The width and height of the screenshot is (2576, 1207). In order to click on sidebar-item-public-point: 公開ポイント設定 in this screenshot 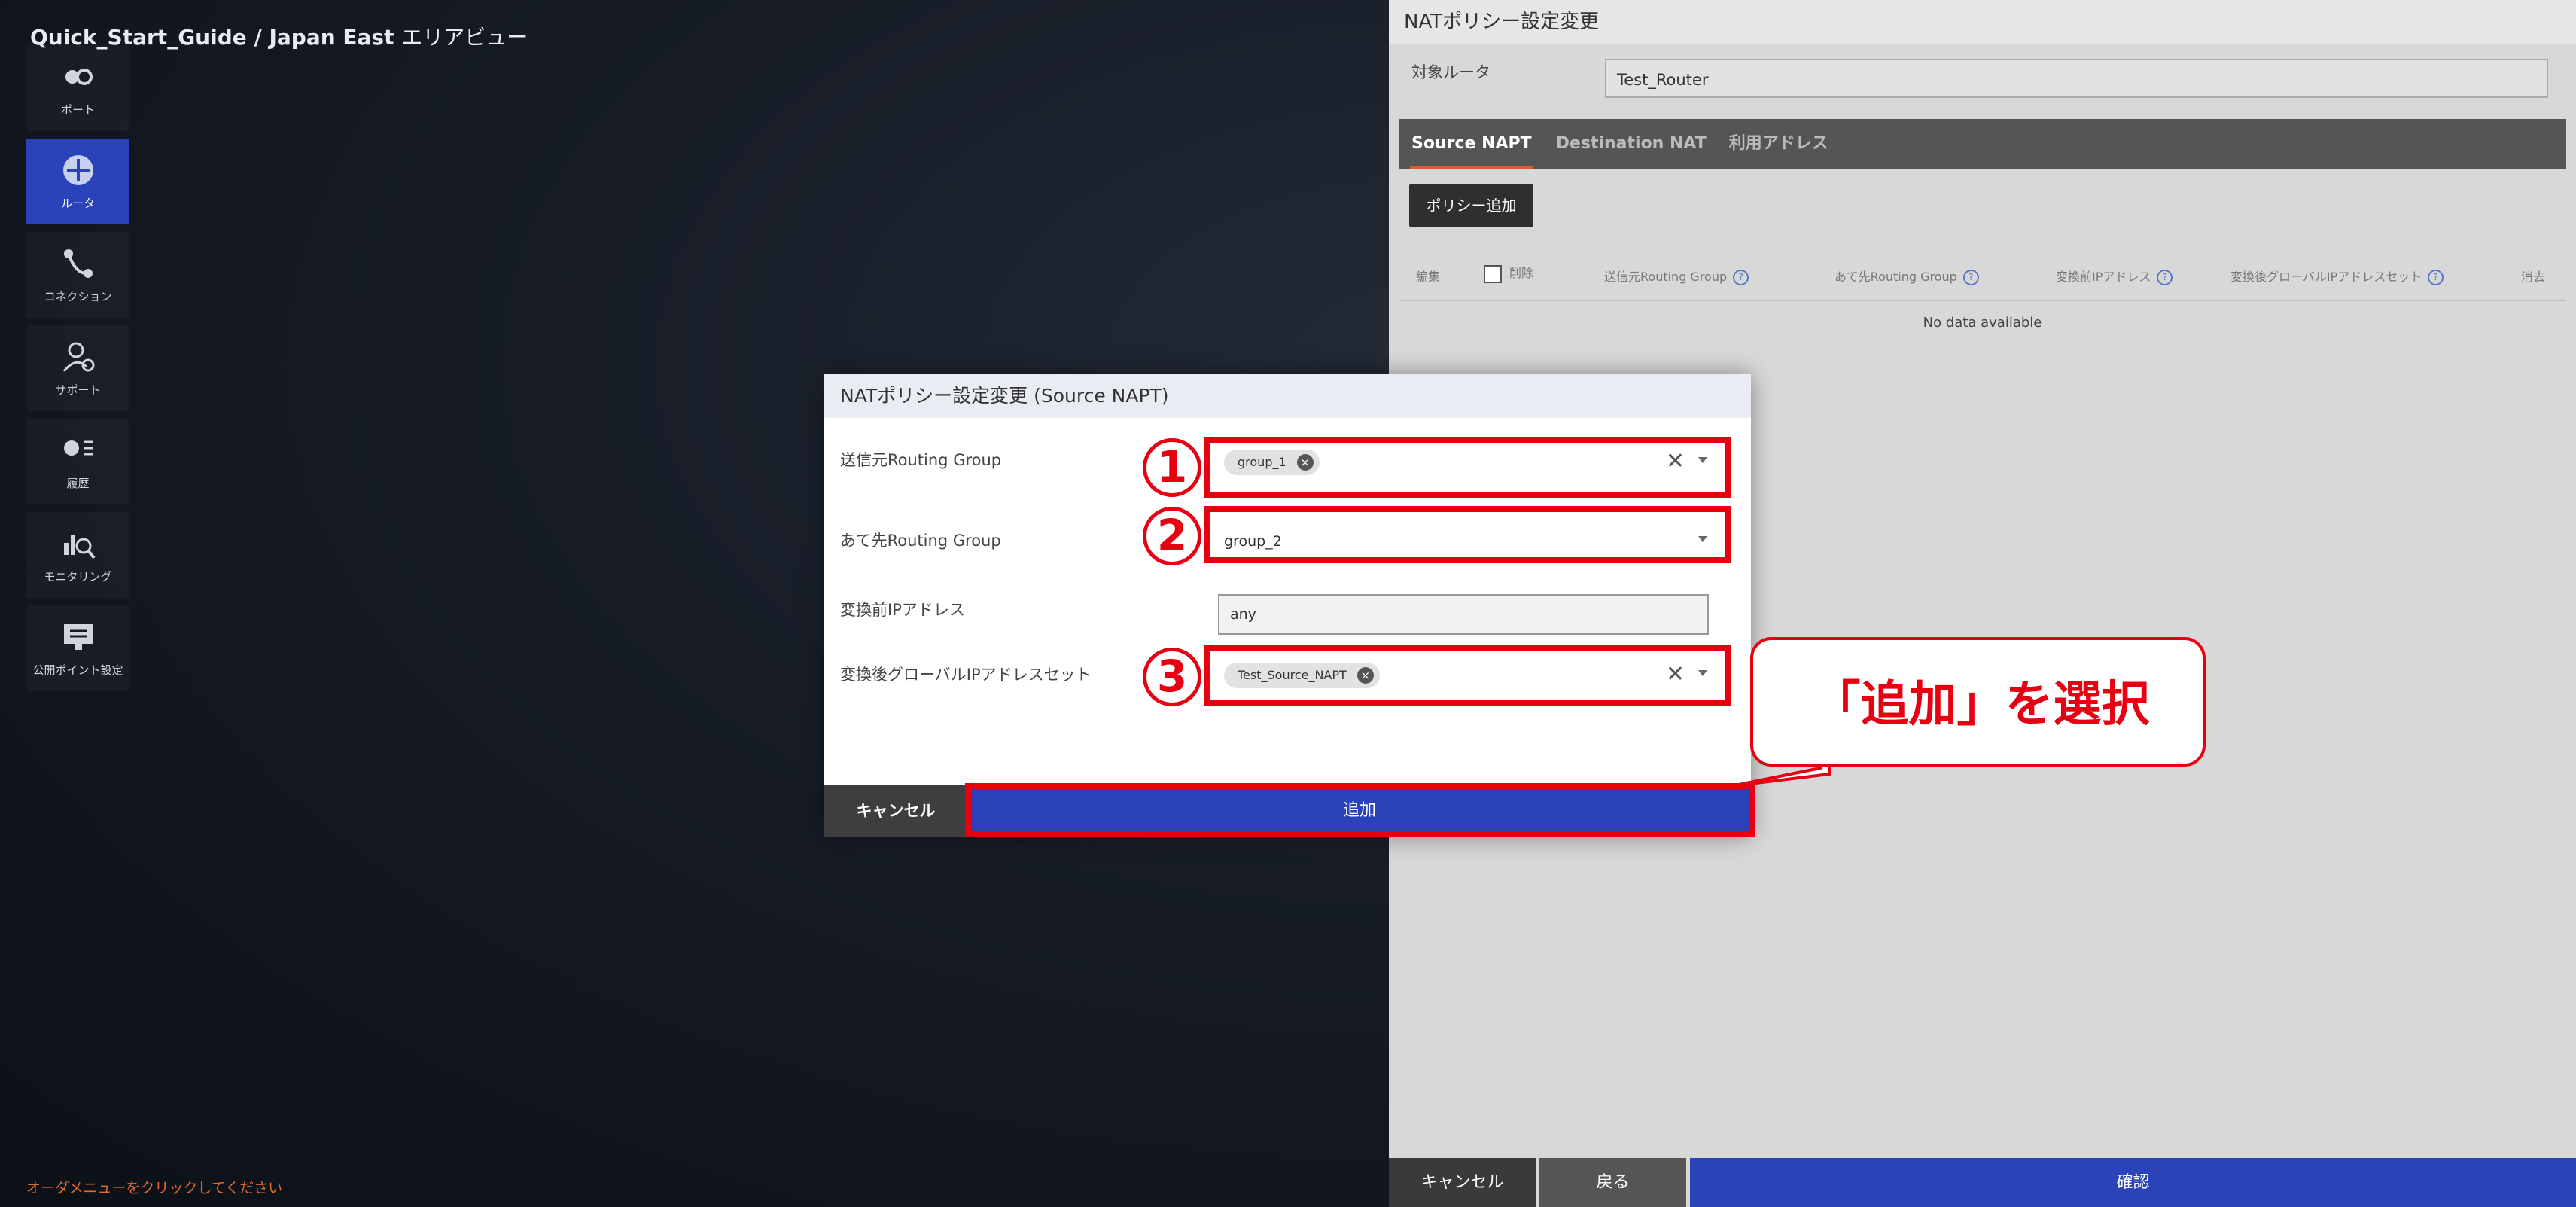, I will do `click(77, 648)`.